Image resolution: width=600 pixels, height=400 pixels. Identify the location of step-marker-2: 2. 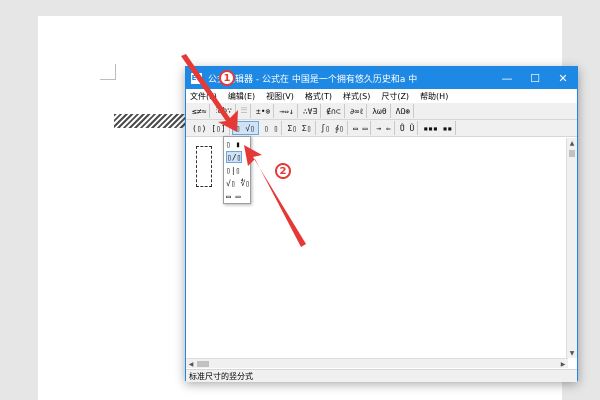
(283, 171).